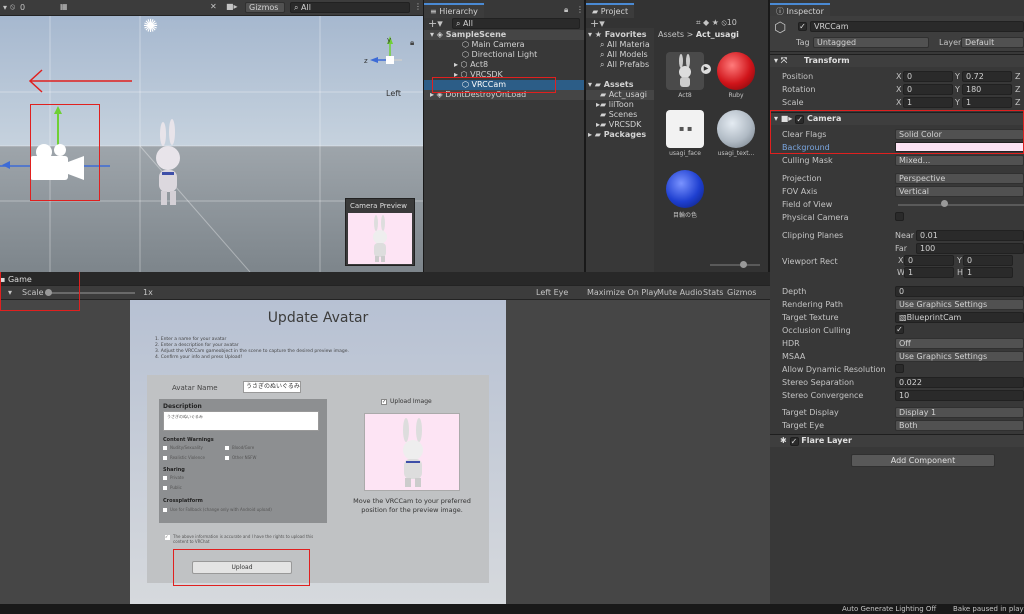 The width and height of the screenshot is (1024, 614). Describe the element at coordinates (959, 317) in the screenshot. I see `target-texture-field: ▧BlueprintCam` at that location.